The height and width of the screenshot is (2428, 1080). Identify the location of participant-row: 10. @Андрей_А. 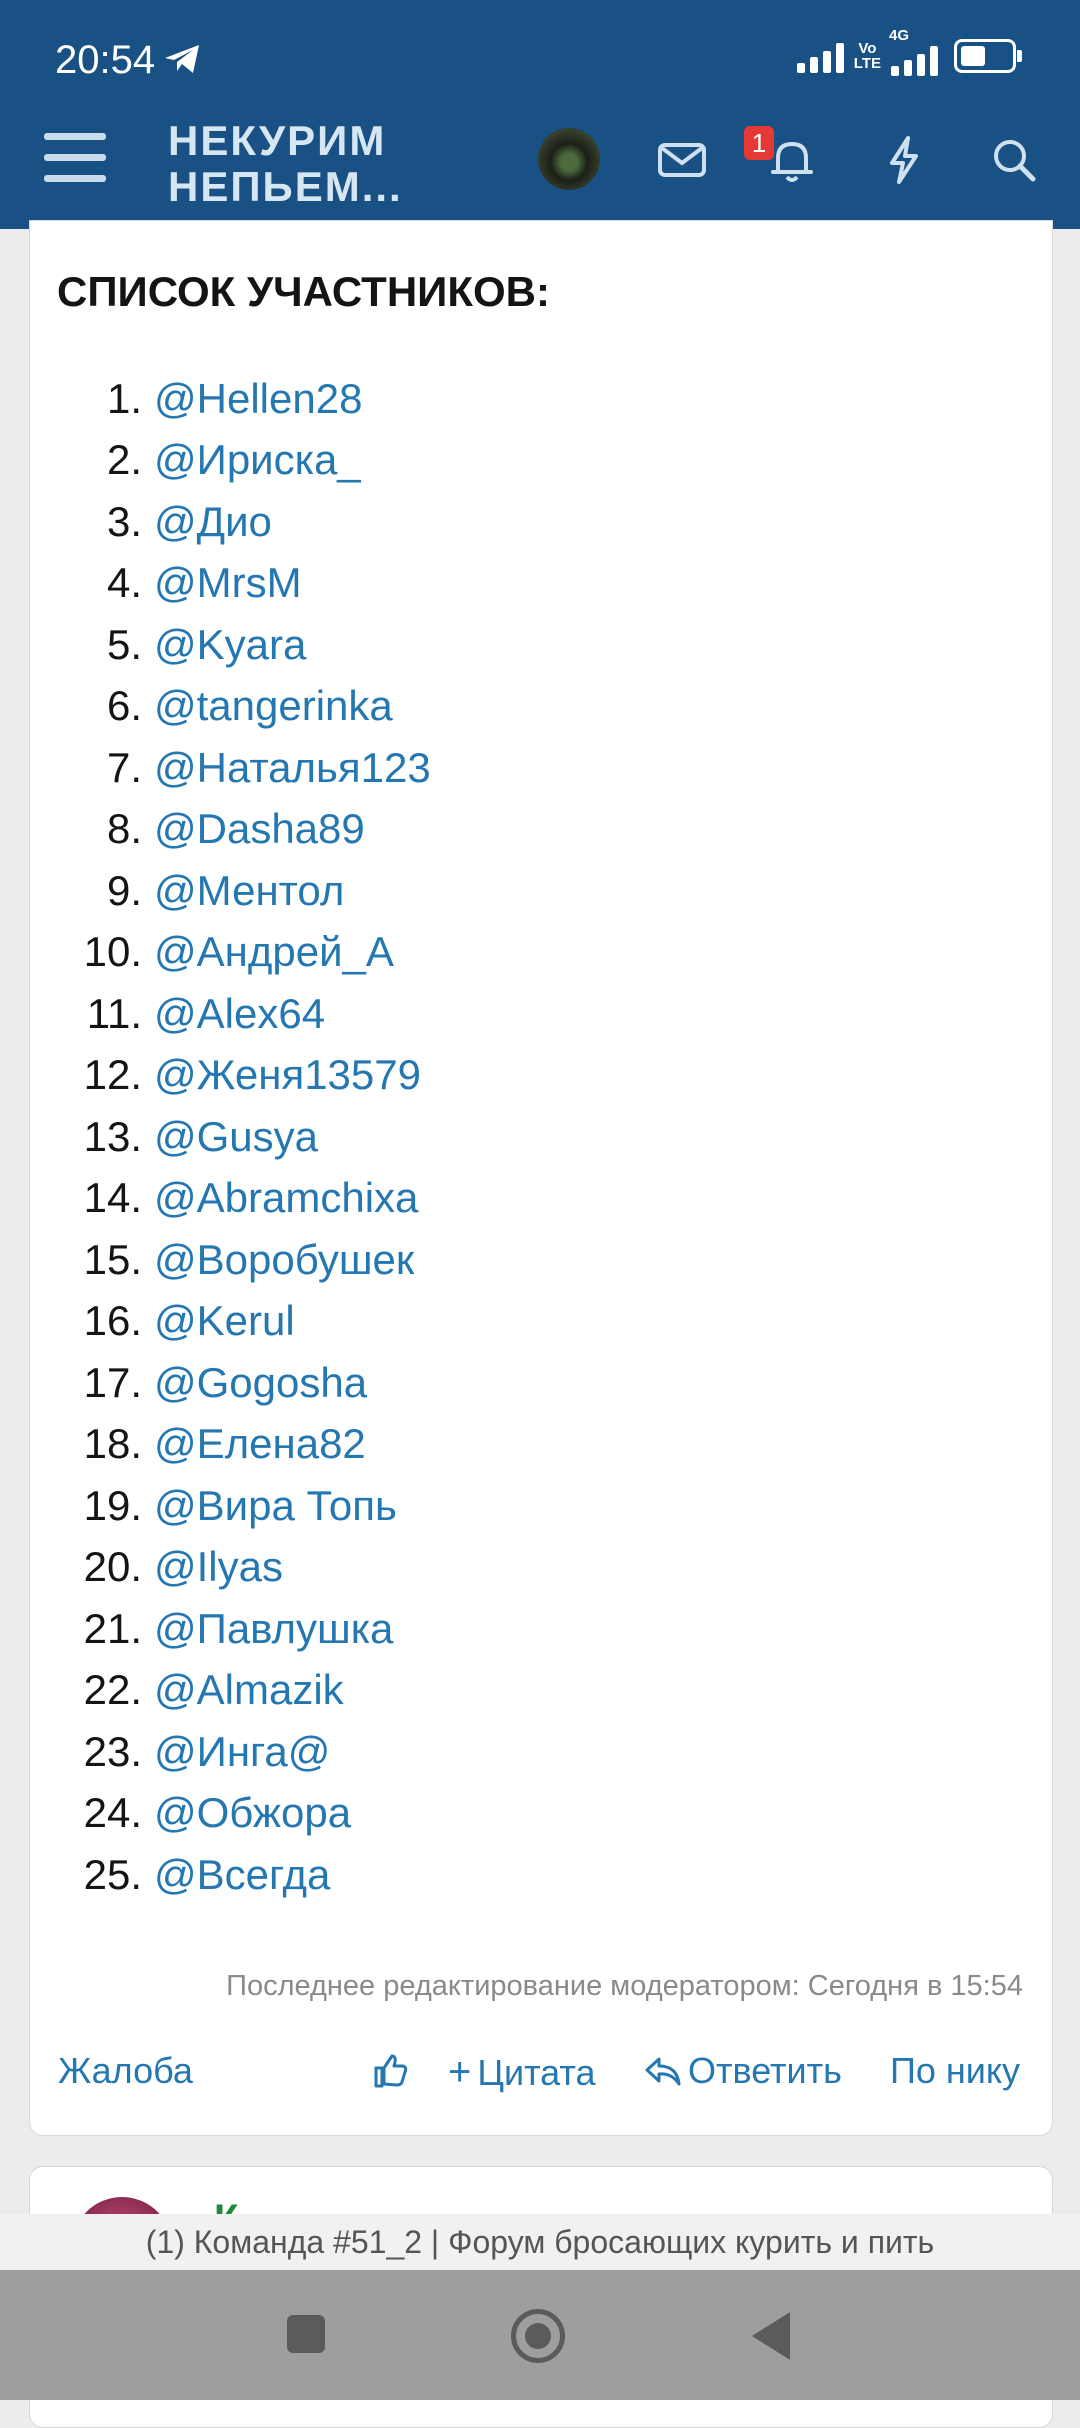
(540, 953).